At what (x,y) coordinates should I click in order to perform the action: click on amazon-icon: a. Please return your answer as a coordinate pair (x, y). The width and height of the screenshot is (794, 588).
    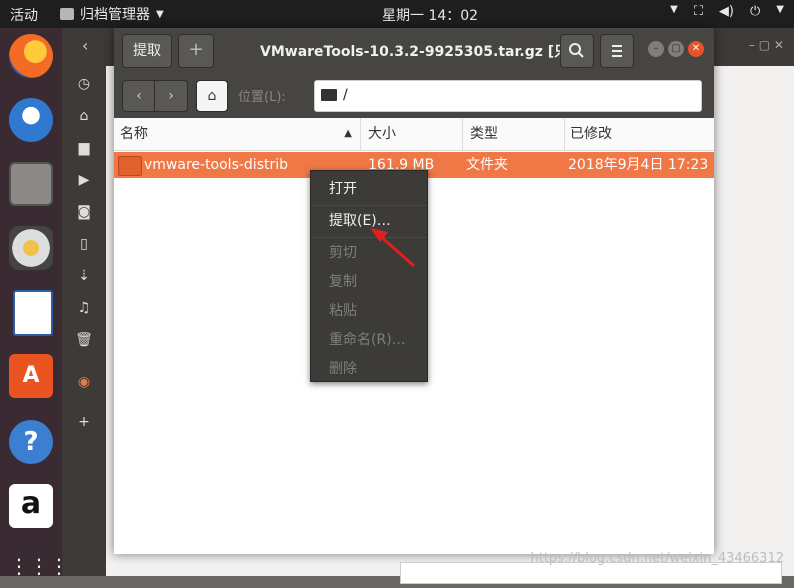
    Looking at the image, I should click on (31, 506).